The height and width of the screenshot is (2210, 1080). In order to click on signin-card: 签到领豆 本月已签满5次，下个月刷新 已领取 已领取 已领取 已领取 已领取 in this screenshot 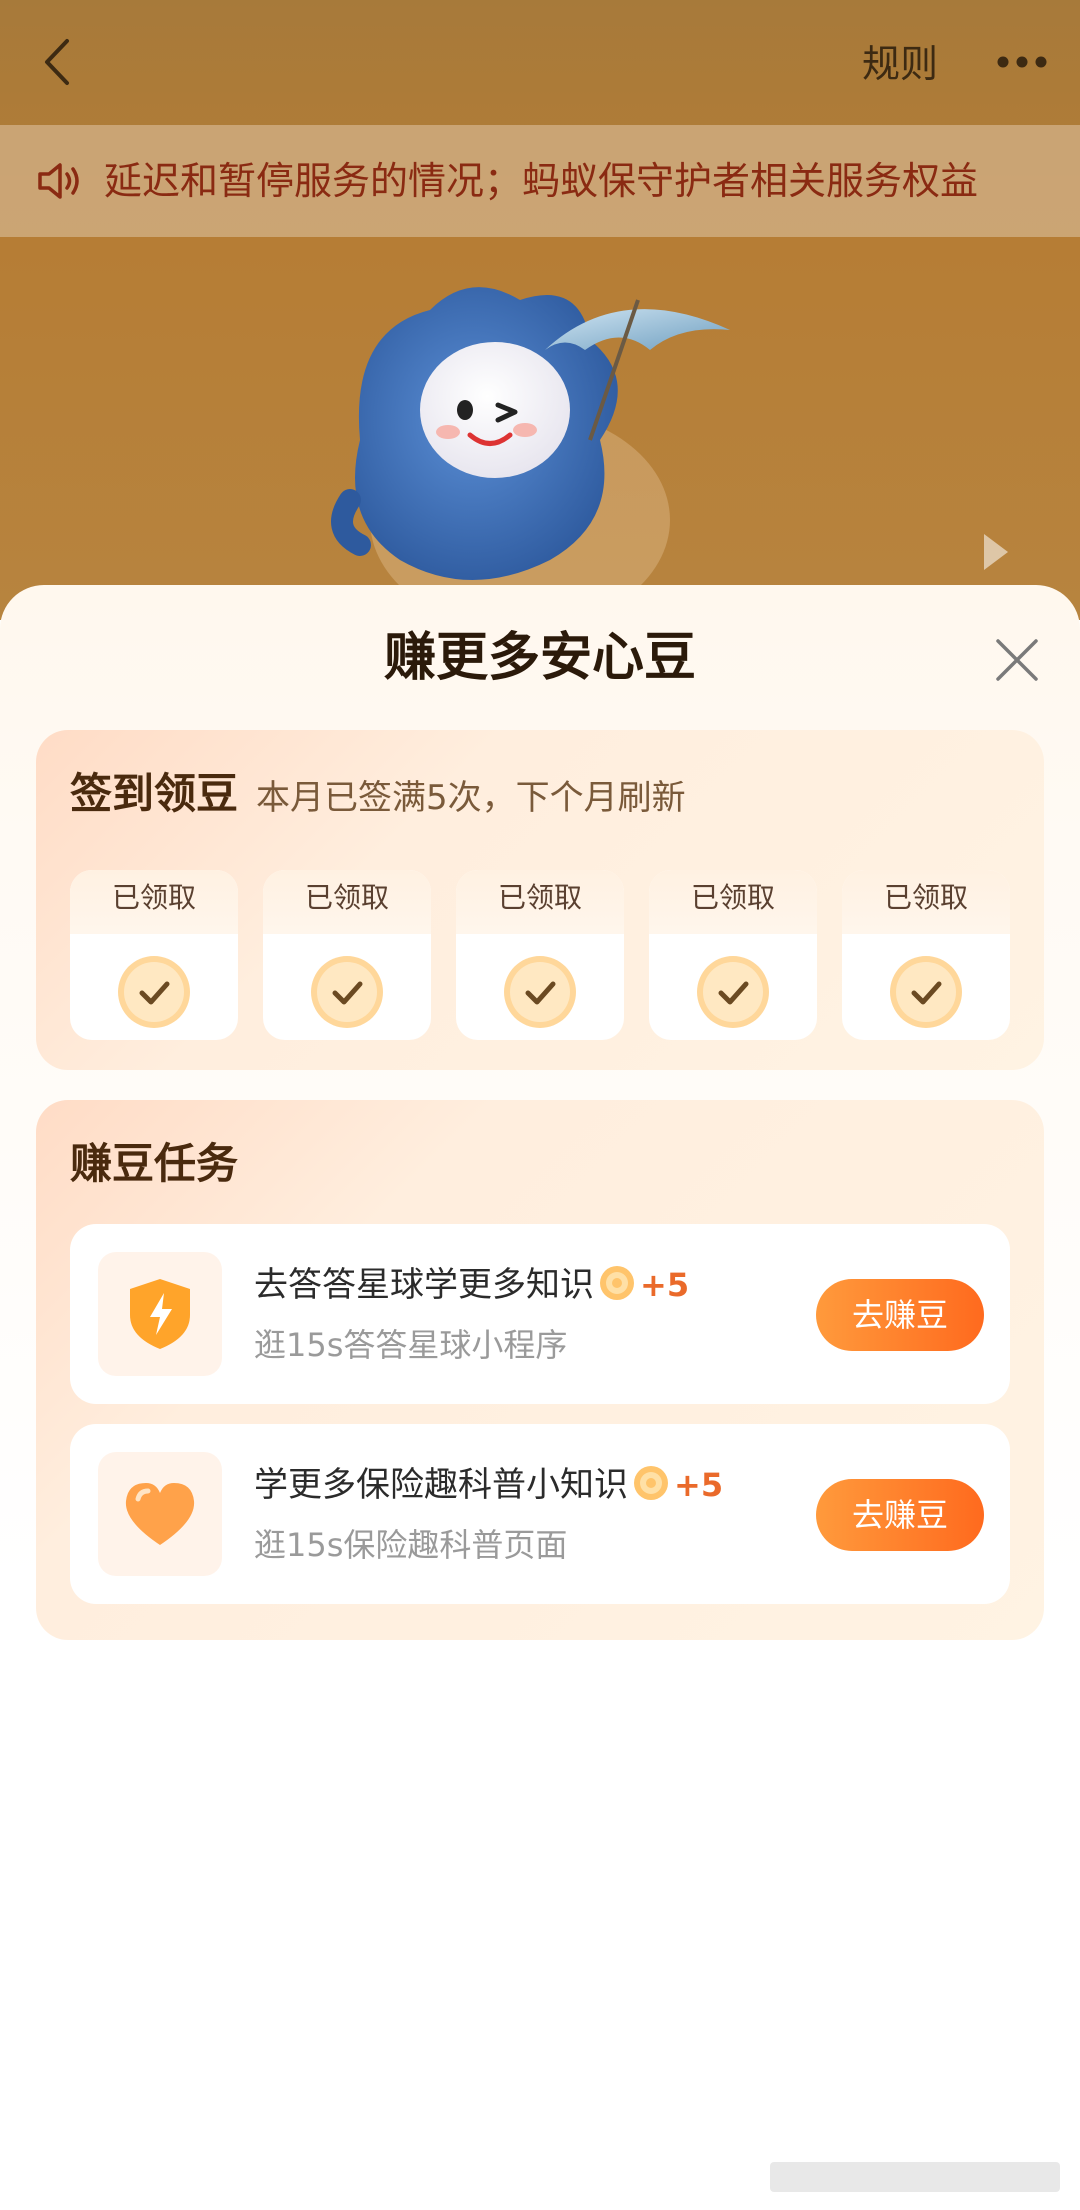, I will do `click(540, 900)`.